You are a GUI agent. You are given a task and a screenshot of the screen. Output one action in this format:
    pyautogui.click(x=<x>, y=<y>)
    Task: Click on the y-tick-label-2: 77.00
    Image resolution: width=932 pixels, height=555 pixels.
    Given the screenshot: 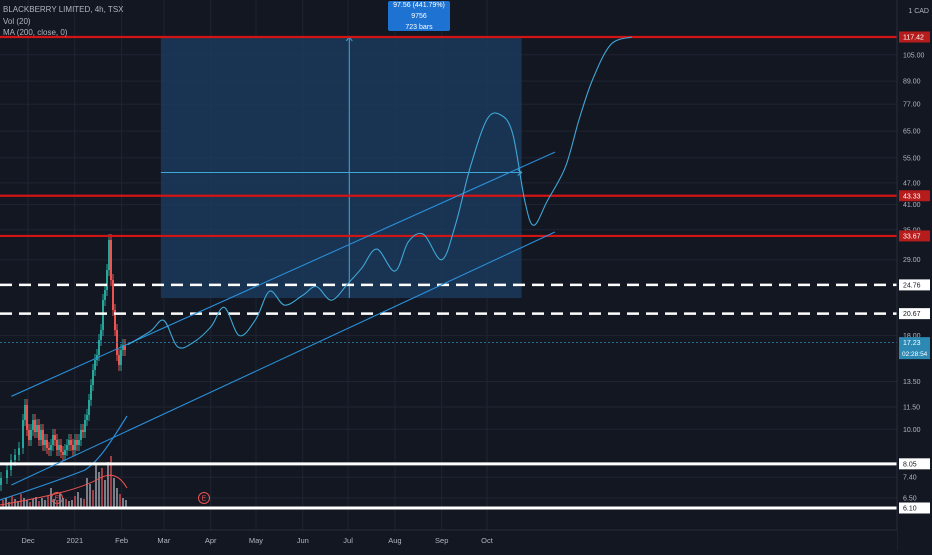 What is the action you would take?
    pyautogui.click(x=912, y=105)
    